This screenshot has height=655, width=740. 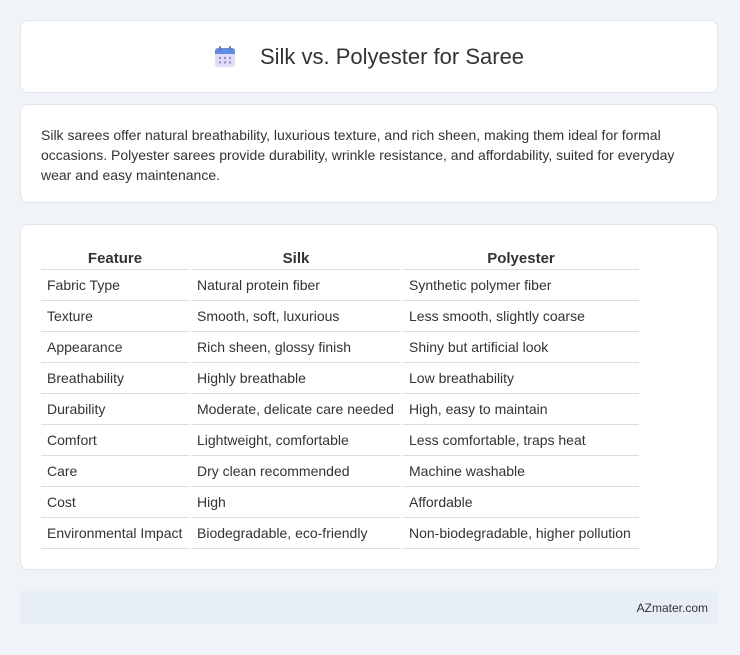 I want to click on title-wrap: Silk vs. Polyester for Saree, so click(x=369, y=57).